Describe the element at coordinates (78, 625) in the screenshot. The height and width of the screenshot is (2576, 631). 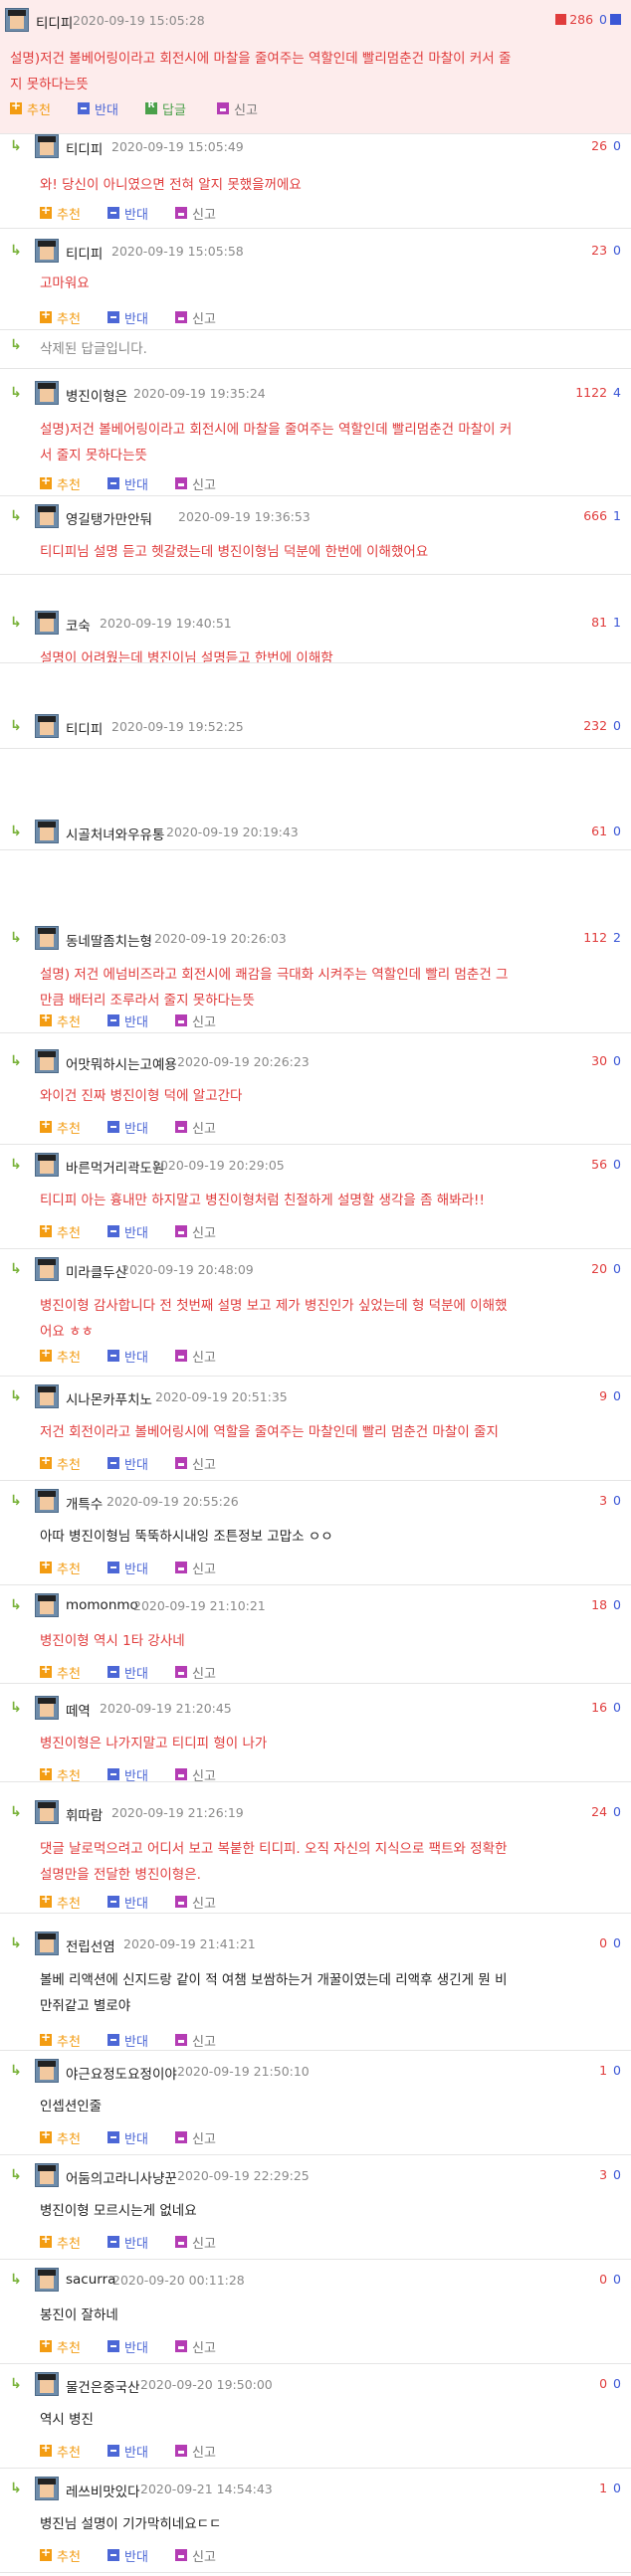
I see `nickname: 코숙` at that location.